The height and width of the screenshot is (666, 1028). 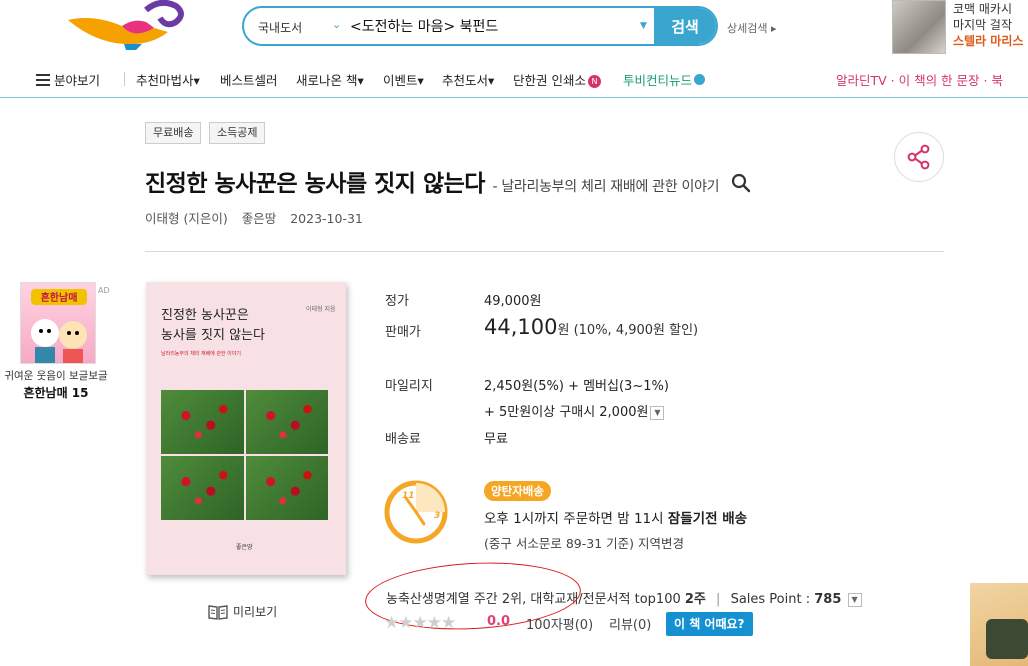 What do you see at coordinates (218, 612) in the screenshot?
I see `book-open-icon` at bounding box center [218, 612].